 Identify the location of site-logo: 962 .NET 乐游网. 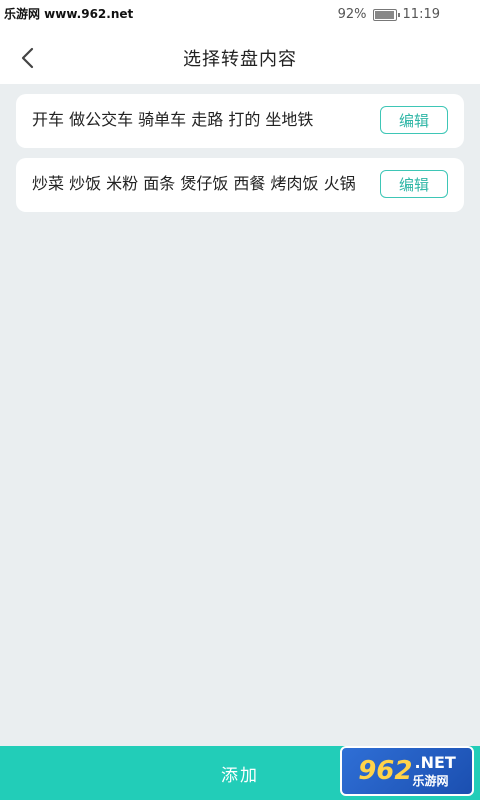
(407, 771).